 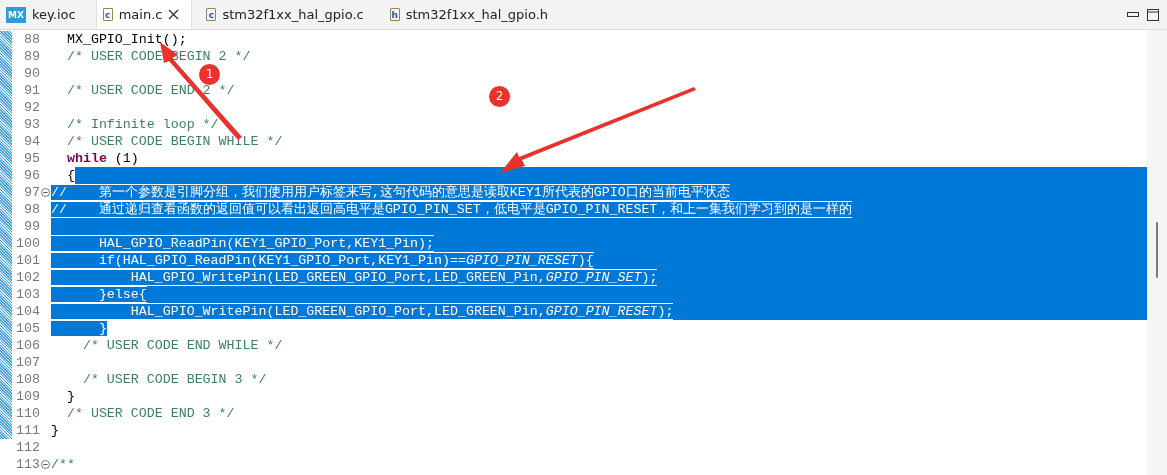 What do you see at coordinates (70, 175) in the screenshot?
I see `code-line: {` at bounding box center [70, 175].